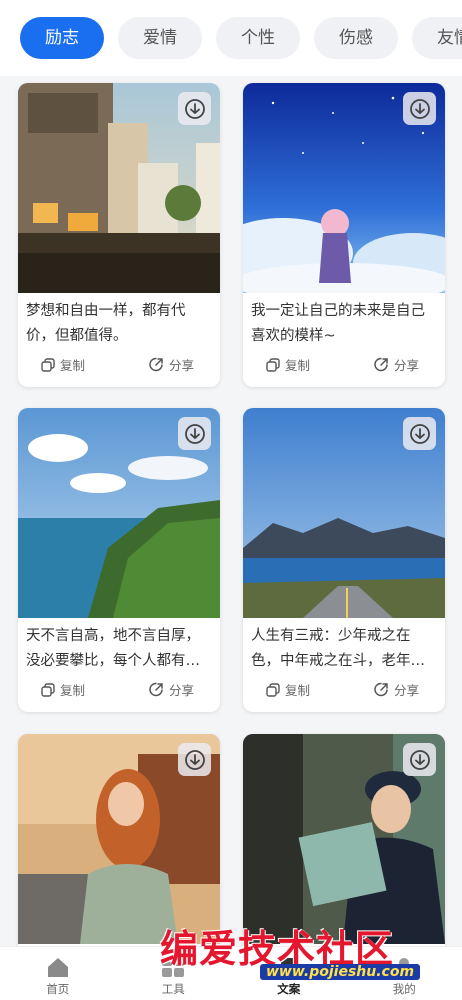 The width and height of the screenshot is (462, 1000). I want to click on nav-label-tools: 工具, so click(173, 989).